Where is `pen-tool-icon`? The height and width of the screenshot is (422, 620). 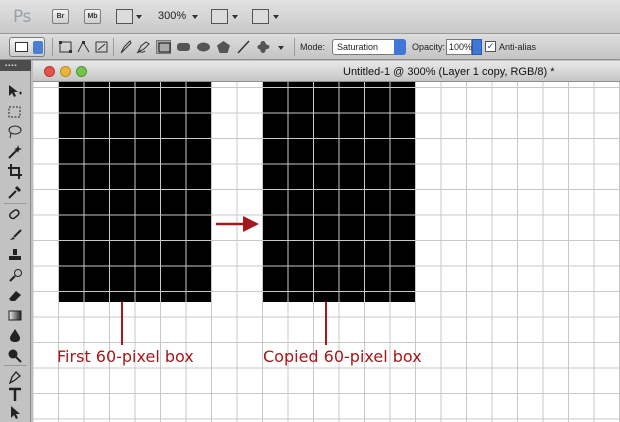 pen-tool-icon is located at coordinates (15, 377).